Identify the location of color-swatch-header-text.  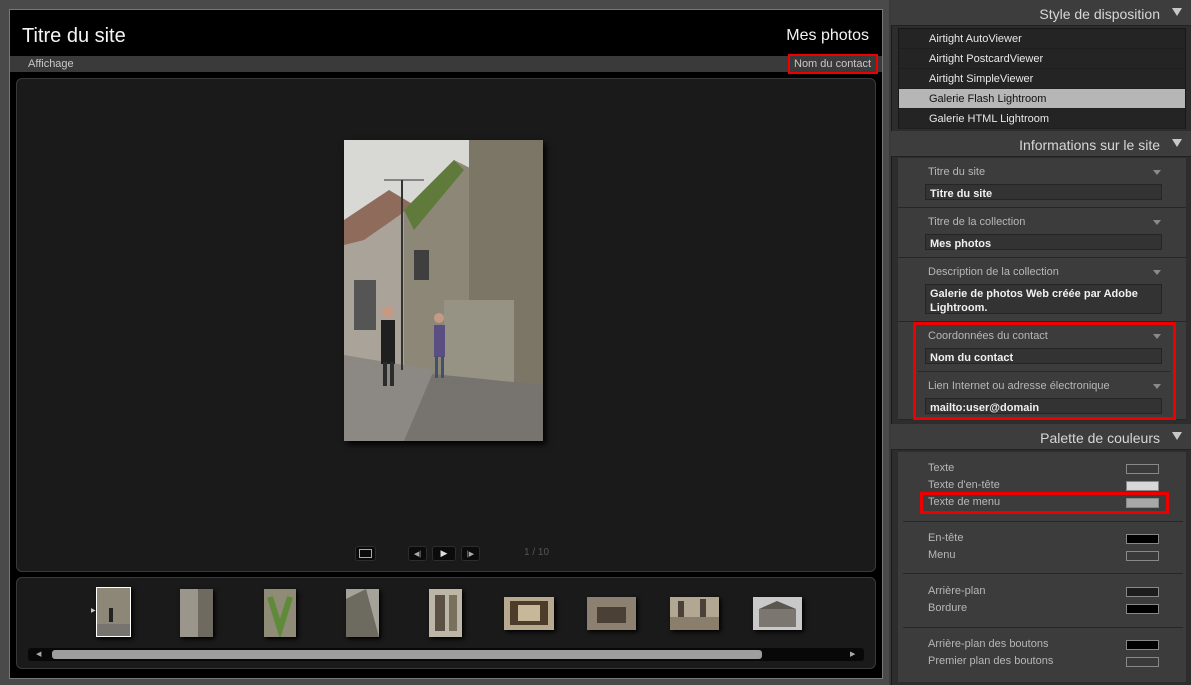
(1142, 486).